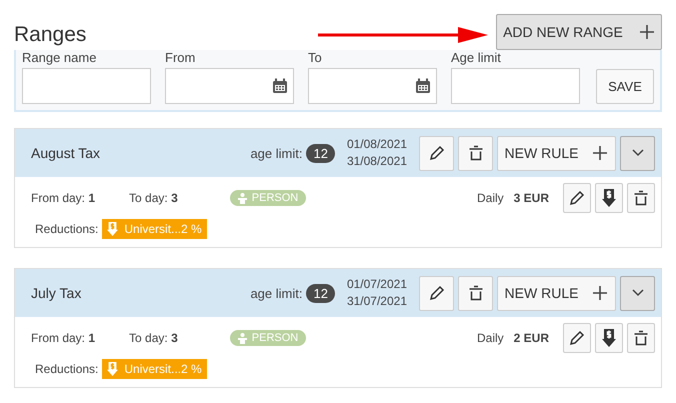 The image size is (676, 403). Describe the element at coordinates (476, 57) in the screenshot. I see `field-label: Age limit` at that location.